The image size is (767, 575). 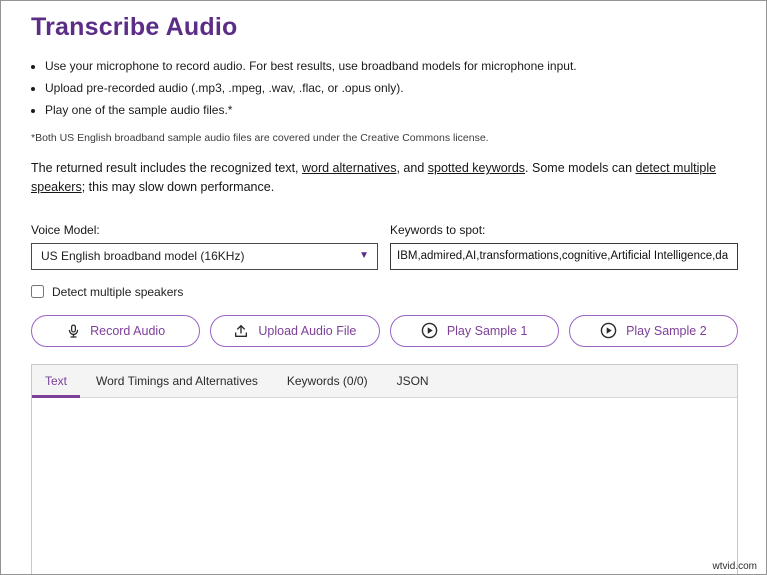 I want to click on detect-speakers-label: Detect multiple speakers, so click(x=118, y=291).